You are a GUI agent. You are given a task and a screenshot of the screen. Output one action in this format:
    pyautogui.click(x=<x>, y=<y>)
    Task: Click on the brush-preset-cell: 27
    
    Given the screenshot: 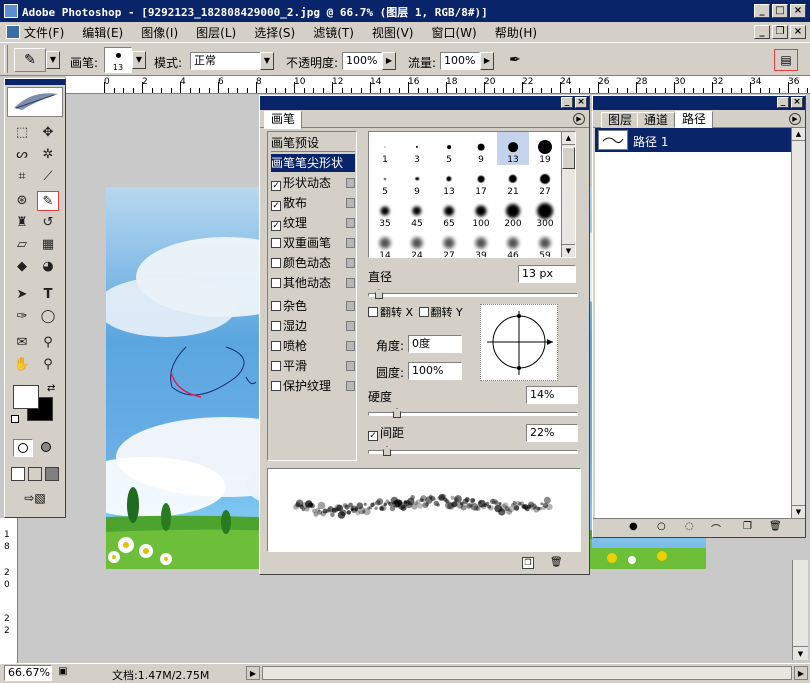 What is the action you would take?
    pyautogui.click(x=545, y=180)
    